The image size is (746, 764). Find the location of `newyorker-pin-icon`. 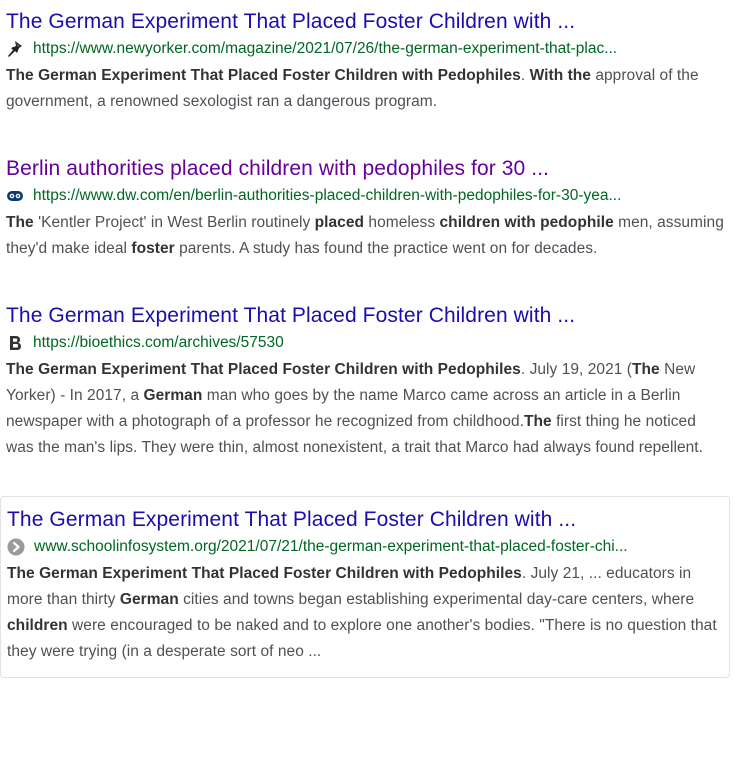

newyorker-pin-icon is located at coordinates (15, 49).